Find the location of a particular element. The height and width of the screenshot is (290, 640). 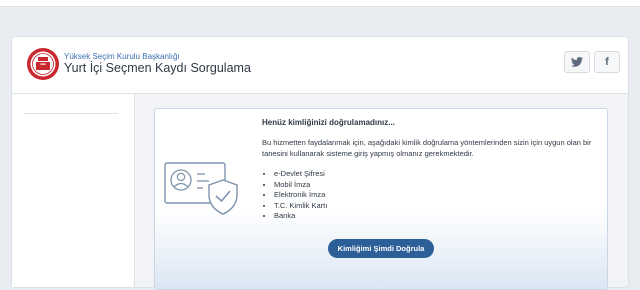

list-item-banka: Banka is located at coordinates (300, 216).